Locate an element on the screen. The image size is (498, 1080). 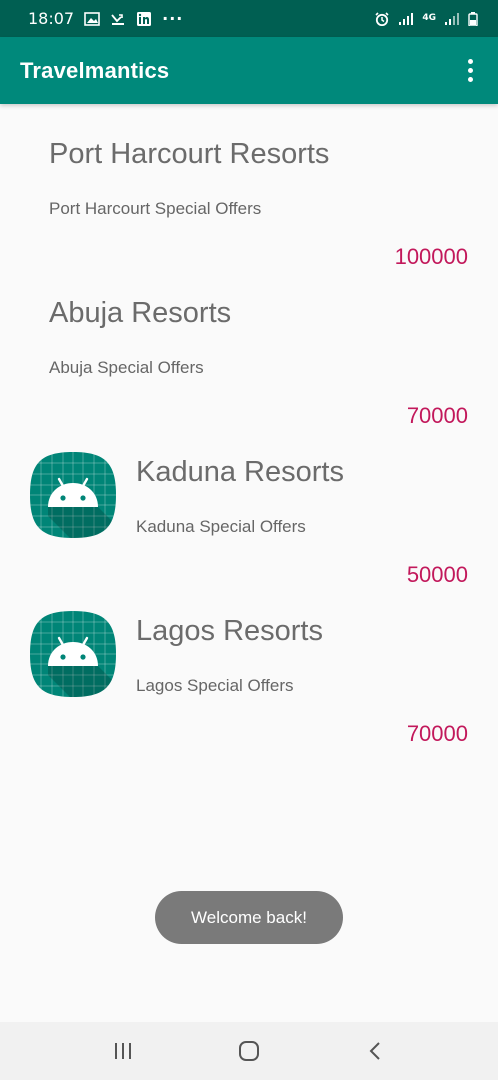
home-icon is located at coordinates (249, 1051).